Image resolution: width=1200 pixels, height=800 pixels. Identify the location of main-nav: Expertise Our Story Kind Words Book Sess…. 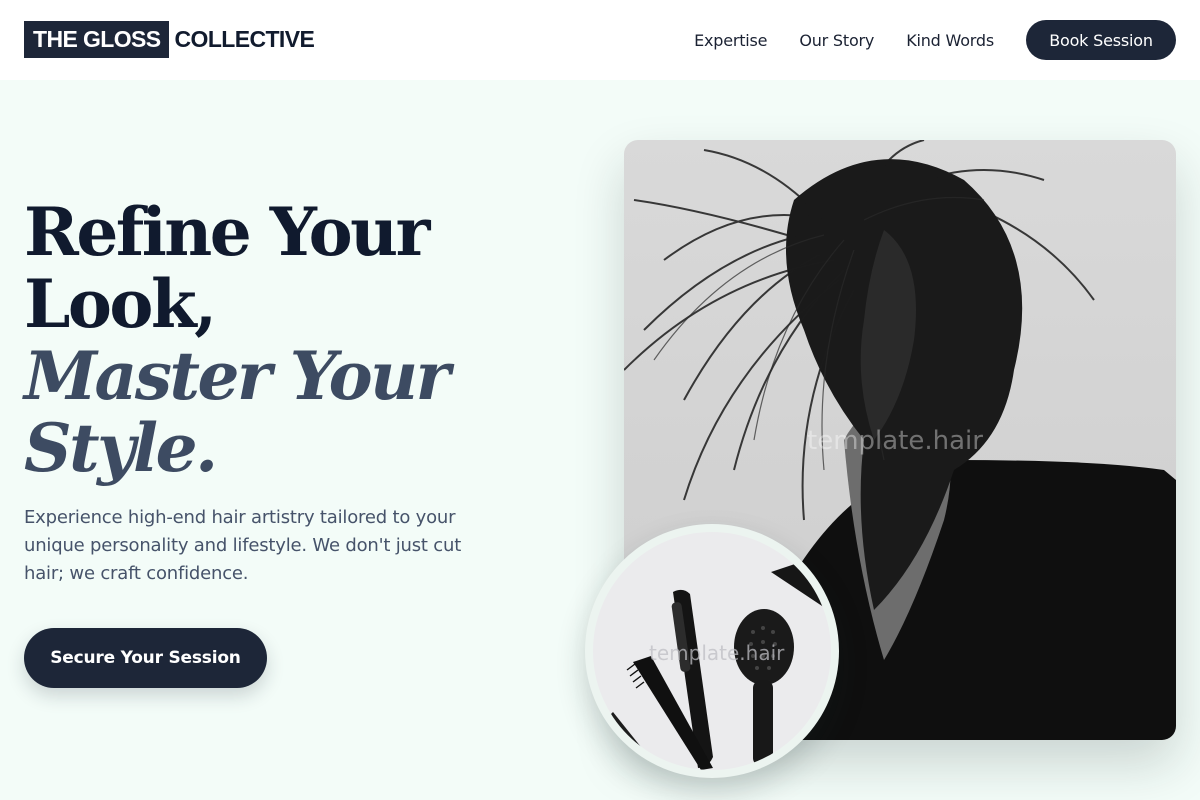
(935, 40).